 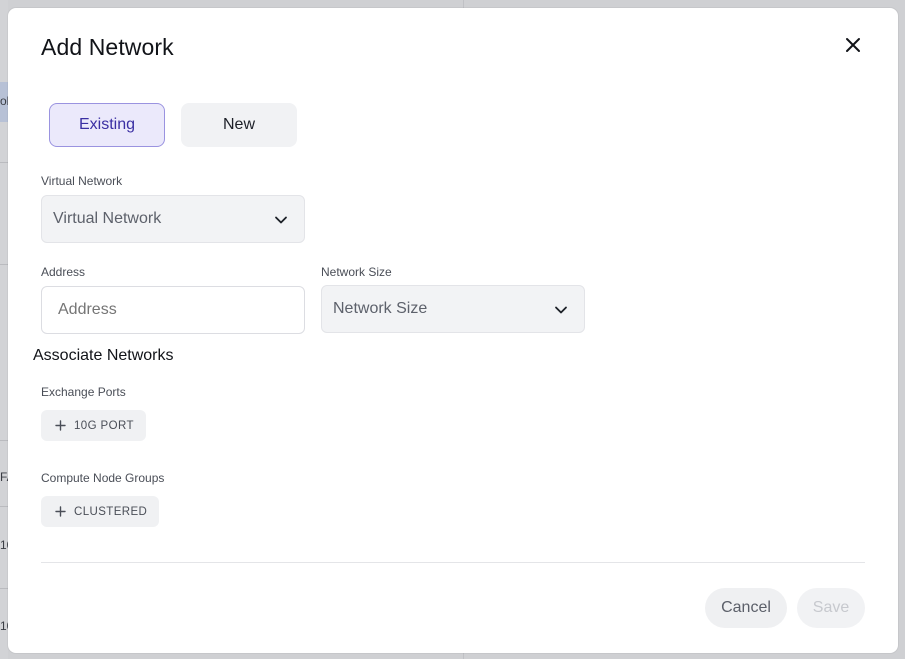 What do you see at coordinates (82, 181) in the screenshot?
I see `virtual-network-label: Virtual Network` at bounding box center [82, 181].